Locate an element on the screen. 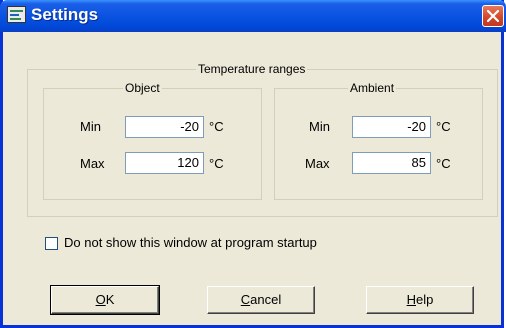 The height and width of the screenshot is (328, 506). ambient-min-unit: °C is located at coordinates (443, 126).